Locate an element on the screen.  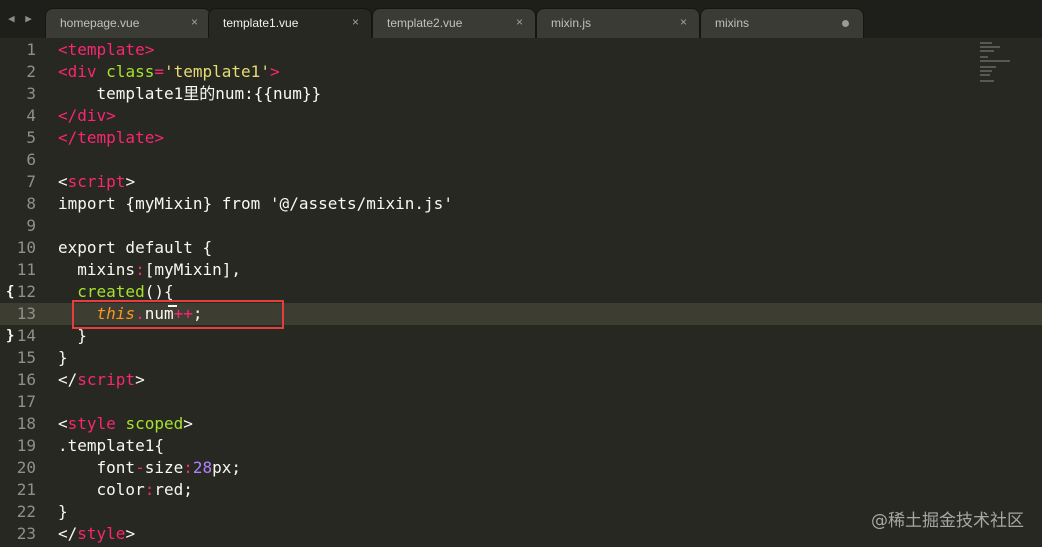
line-number: 21 is located at coordinates (26, 489).